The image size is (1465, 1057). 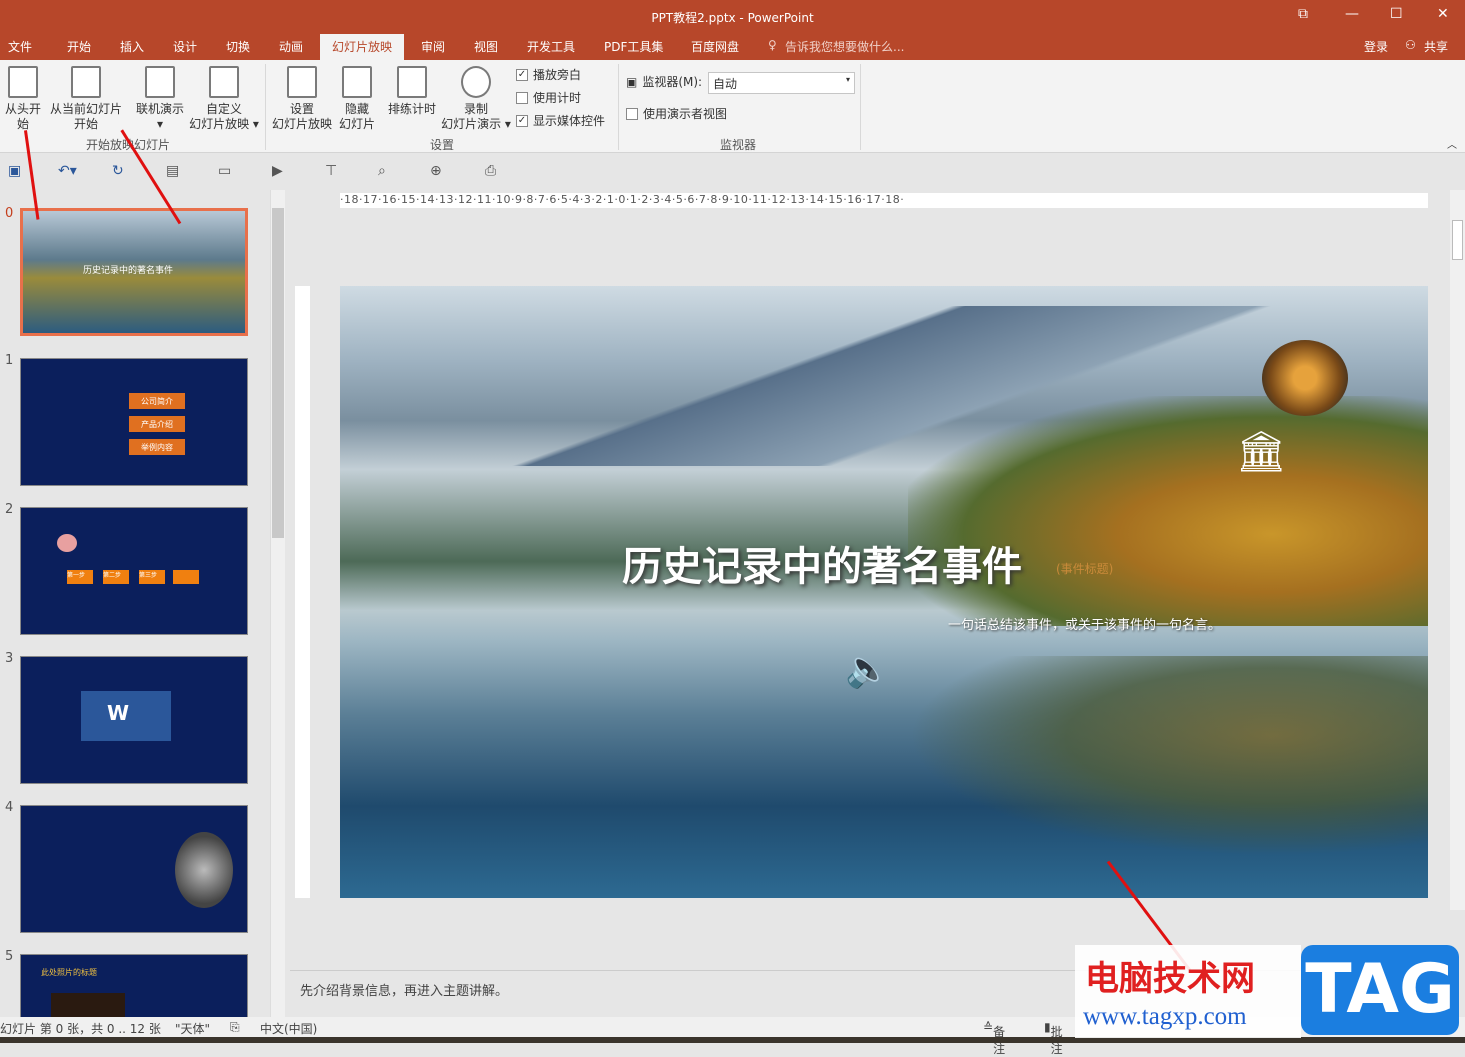 What do you see at coordinates (1352, 14) in the screenshot?
I see `minimize-button: —` at bounding box center [1352, 14].